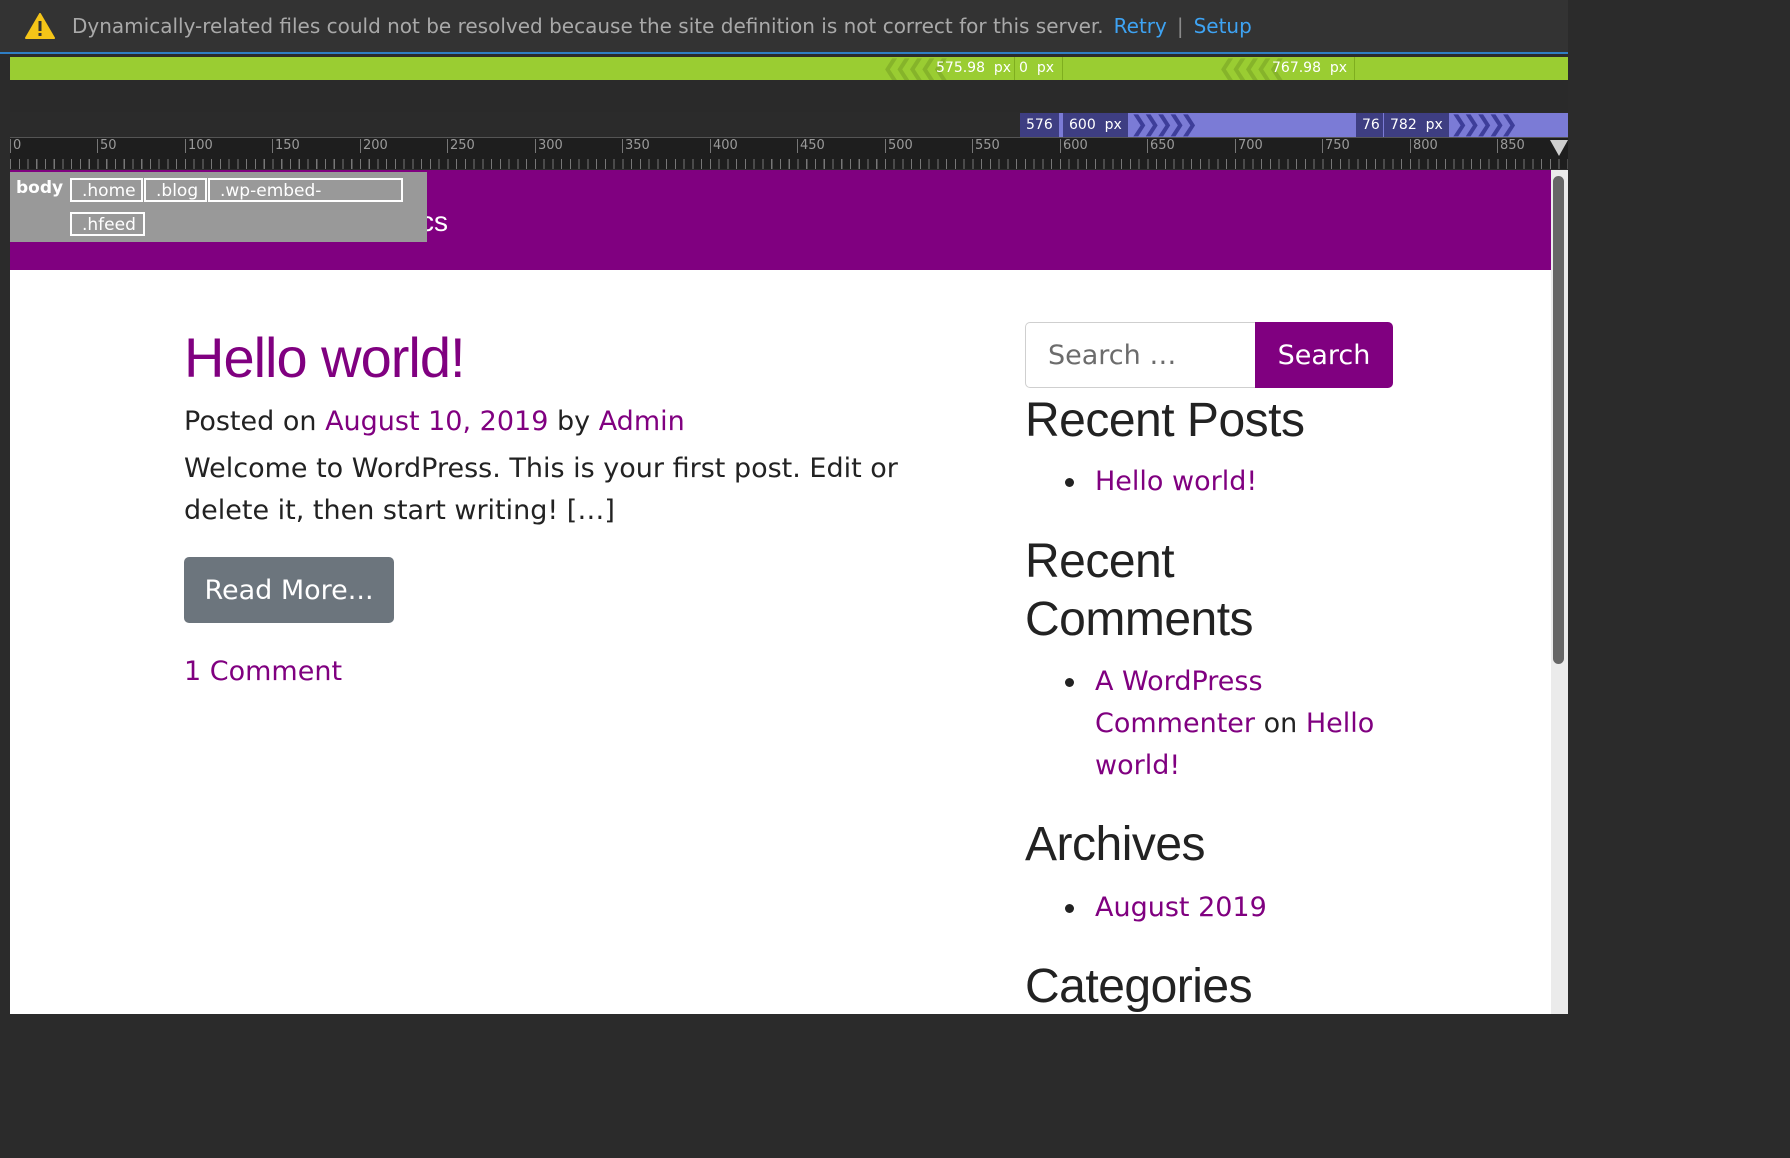 The width and height of the screenshot is (1790, 1158). Describe the element at coordinates (1176, 481) in the screenshot. I see `recent-post-link: Hello world!` at that location.